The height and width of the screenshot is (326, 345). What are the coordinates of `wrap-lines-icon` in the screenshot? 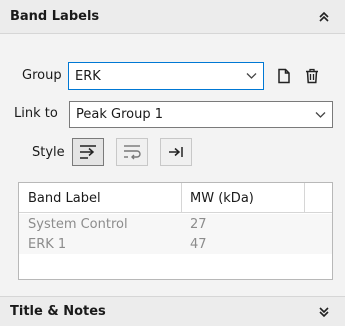 It's located at (132, 152).